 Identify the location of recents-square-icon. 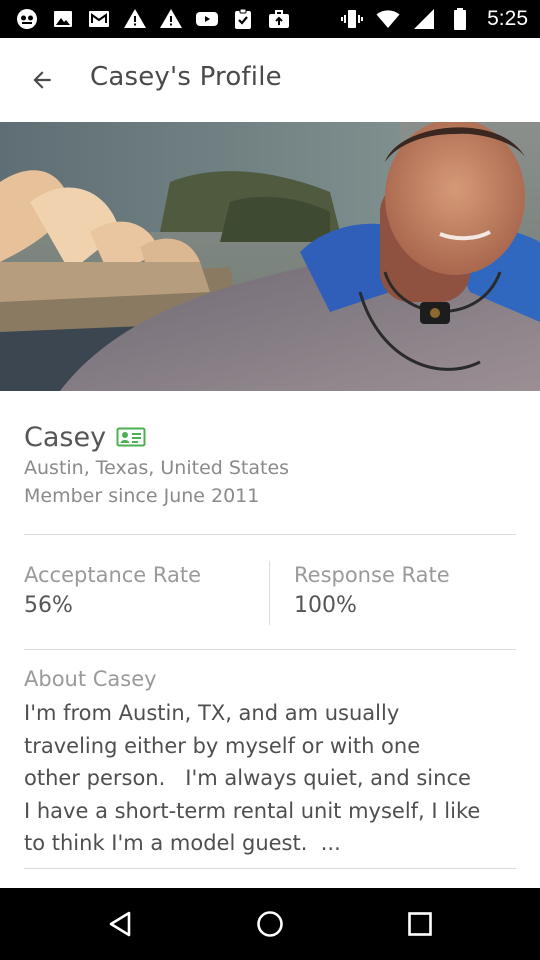
(420, 924).